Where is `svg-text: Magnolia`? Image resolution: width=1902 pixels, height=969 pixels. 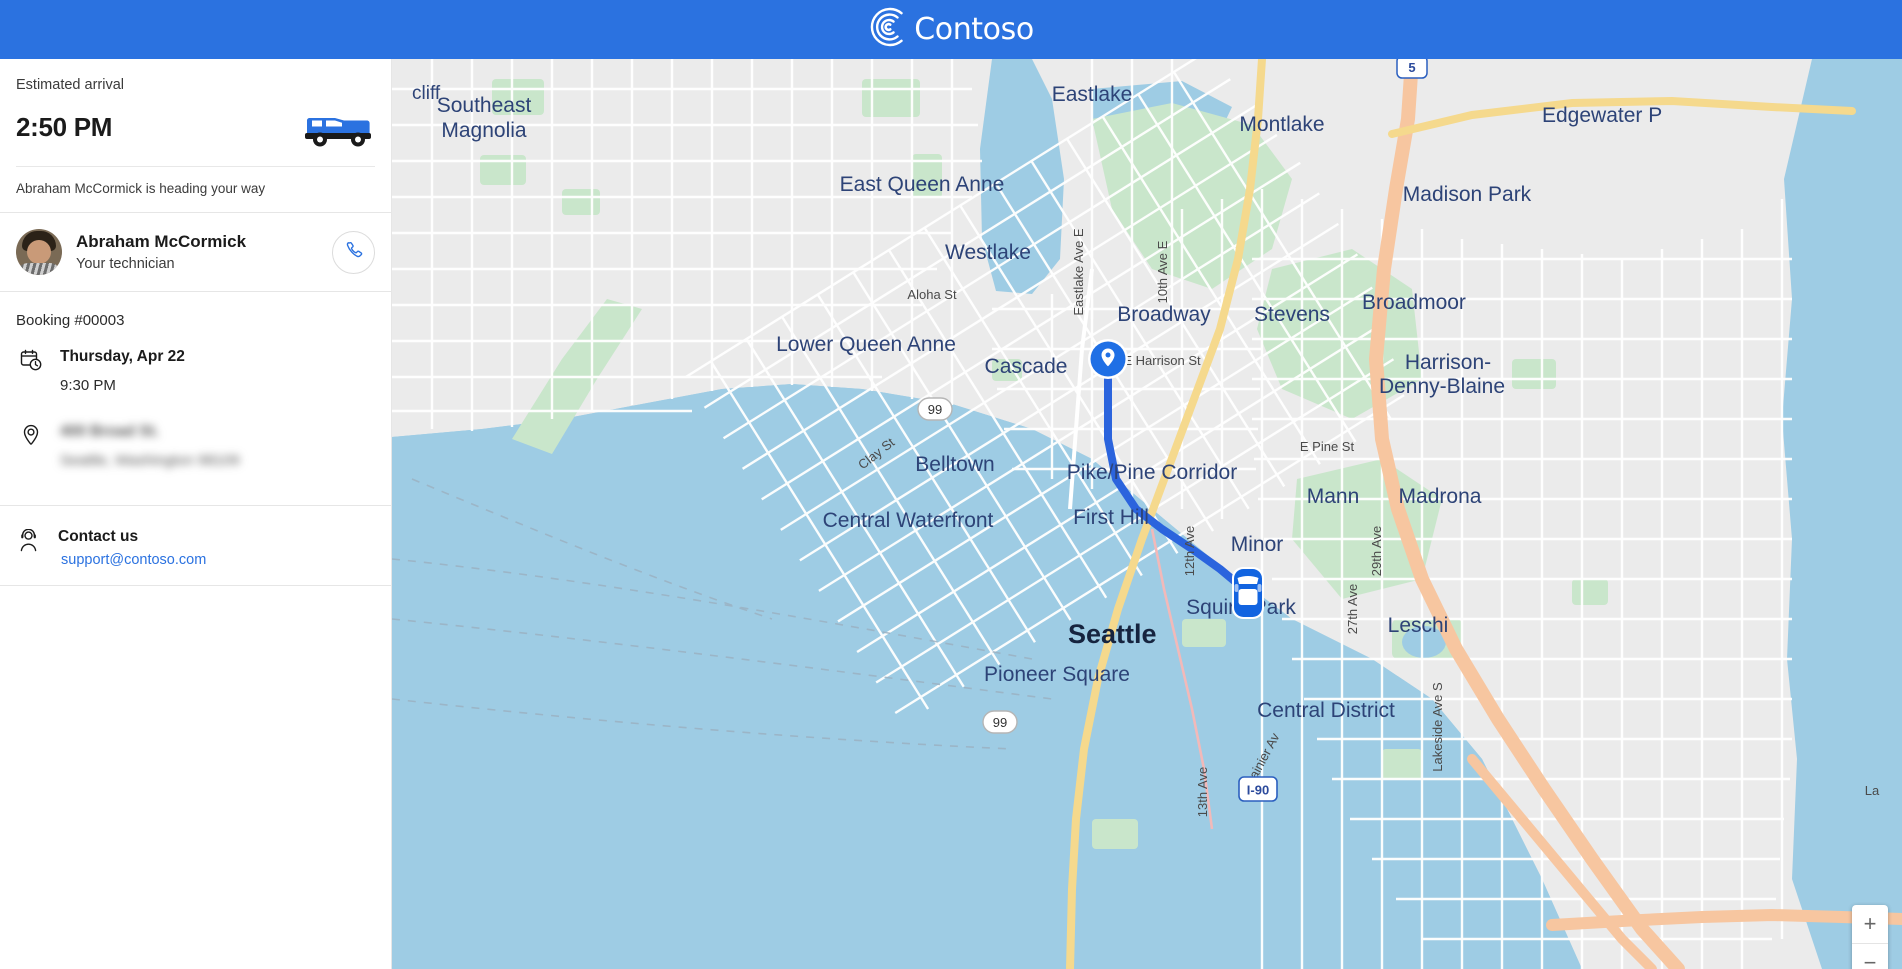 svg-text: Magnolia is located at coordinates (484, 130).